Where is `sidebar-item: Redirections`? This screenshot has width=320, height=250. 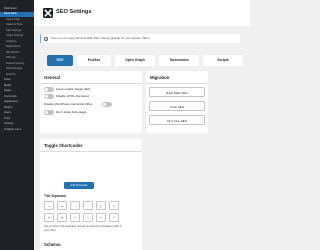
sidebar-item: Redirections is located at coordinates (17, 47).